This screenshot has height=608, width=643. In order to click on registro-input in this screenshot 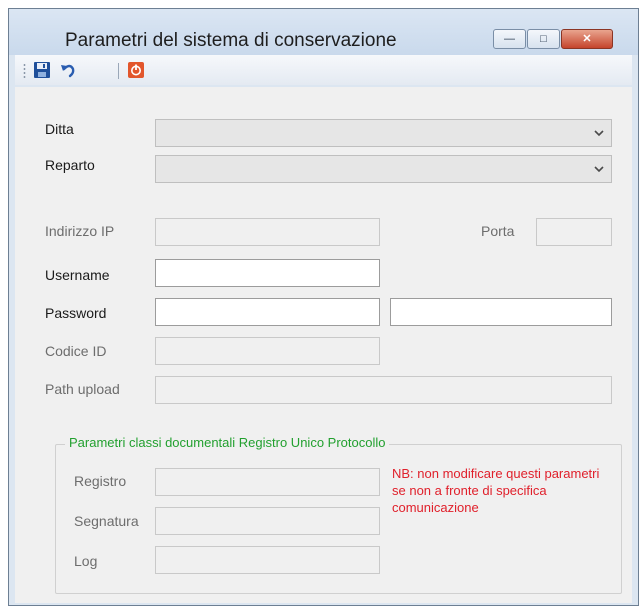, I will do `click(267, 482)`.